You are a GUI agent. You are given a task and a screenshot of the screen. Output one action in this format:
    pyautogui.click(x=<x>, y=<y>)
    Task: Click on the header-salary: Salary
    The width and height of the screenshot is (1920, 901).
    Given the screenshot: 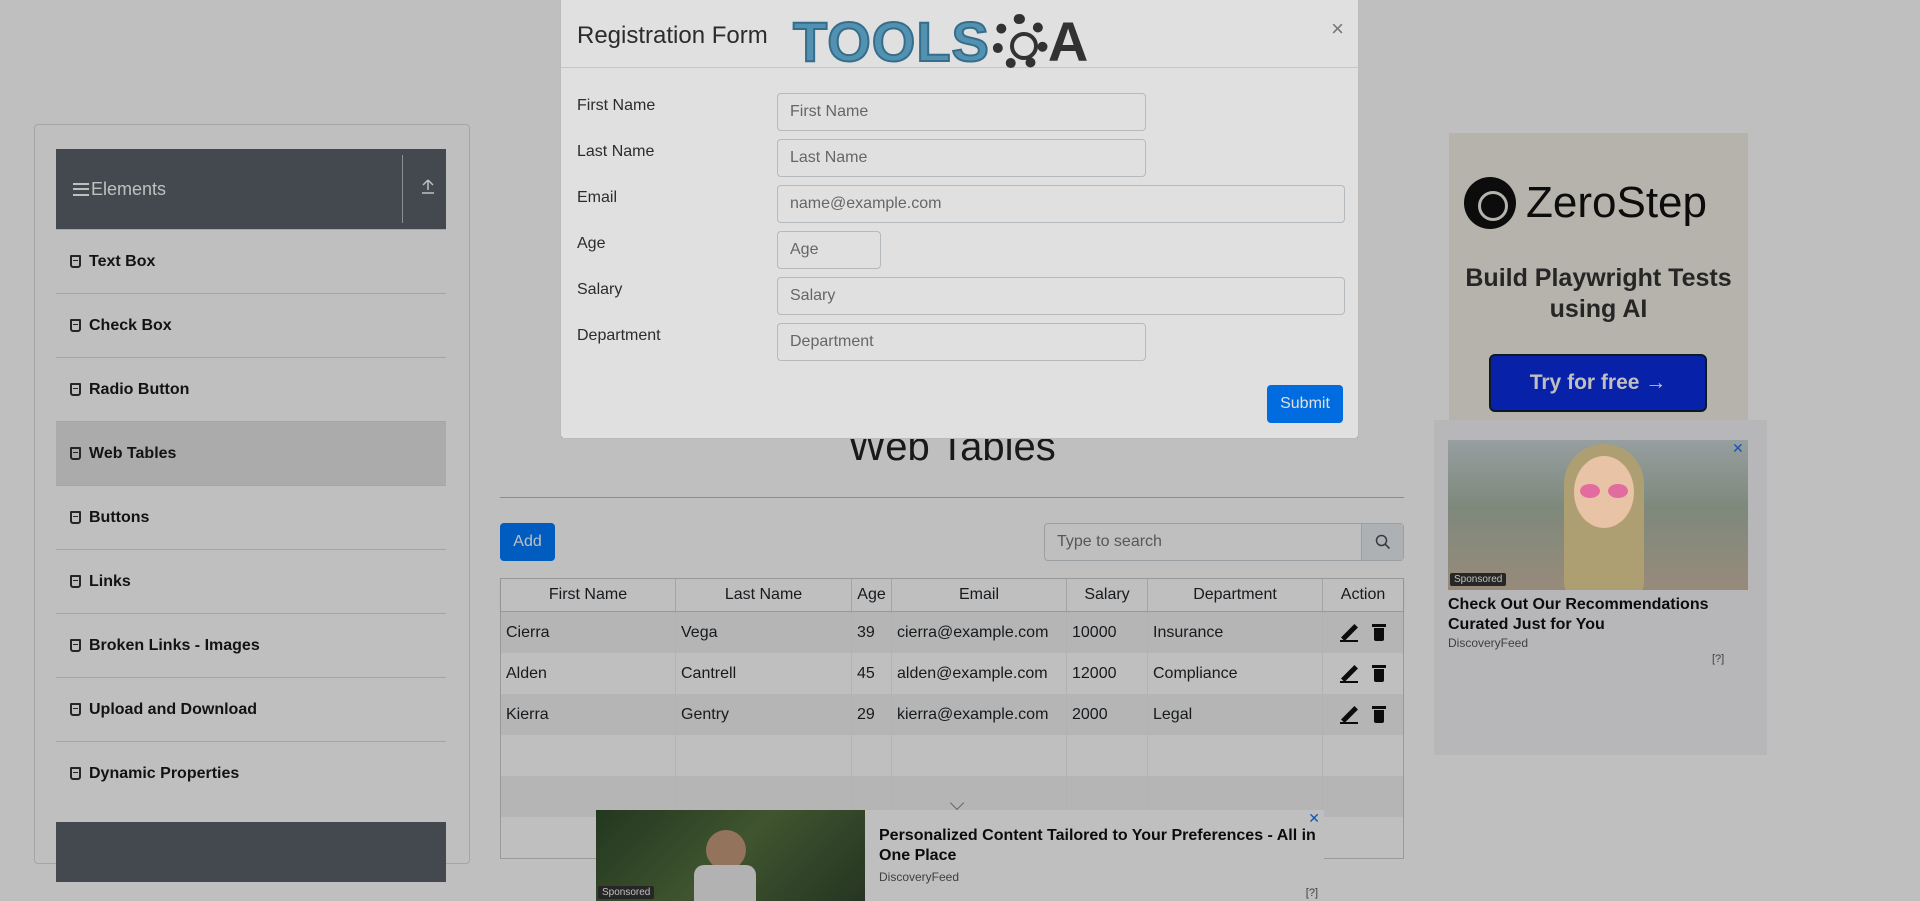 What is the action you would take?
    pyautogui.click(x=1107, y=595)
    